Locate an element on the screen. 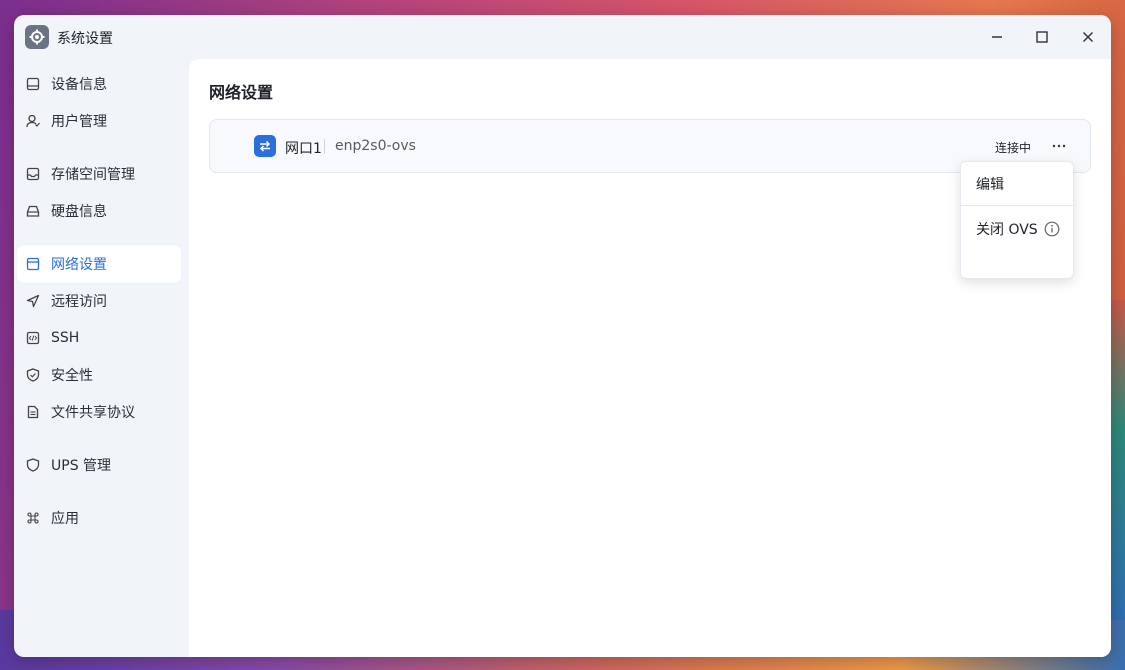  sidebar-item-label: SSH is located at coordinates (65, 338).